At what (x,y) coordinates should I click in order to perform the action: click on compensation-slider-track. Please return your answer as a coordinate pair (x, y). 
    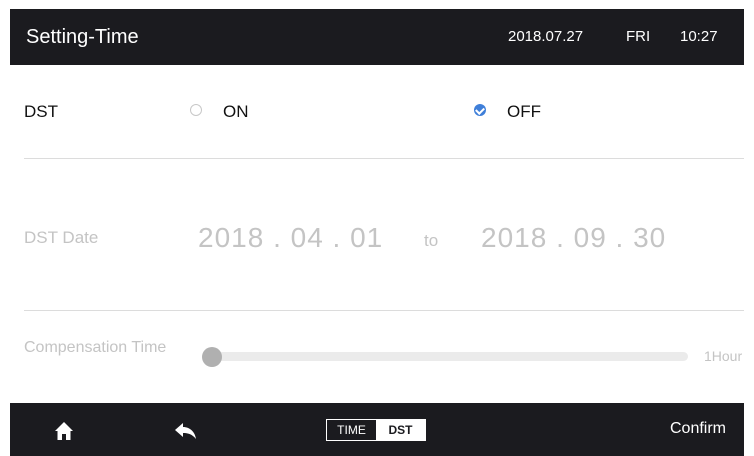
    Looking at the image, I should click on (446, 356).